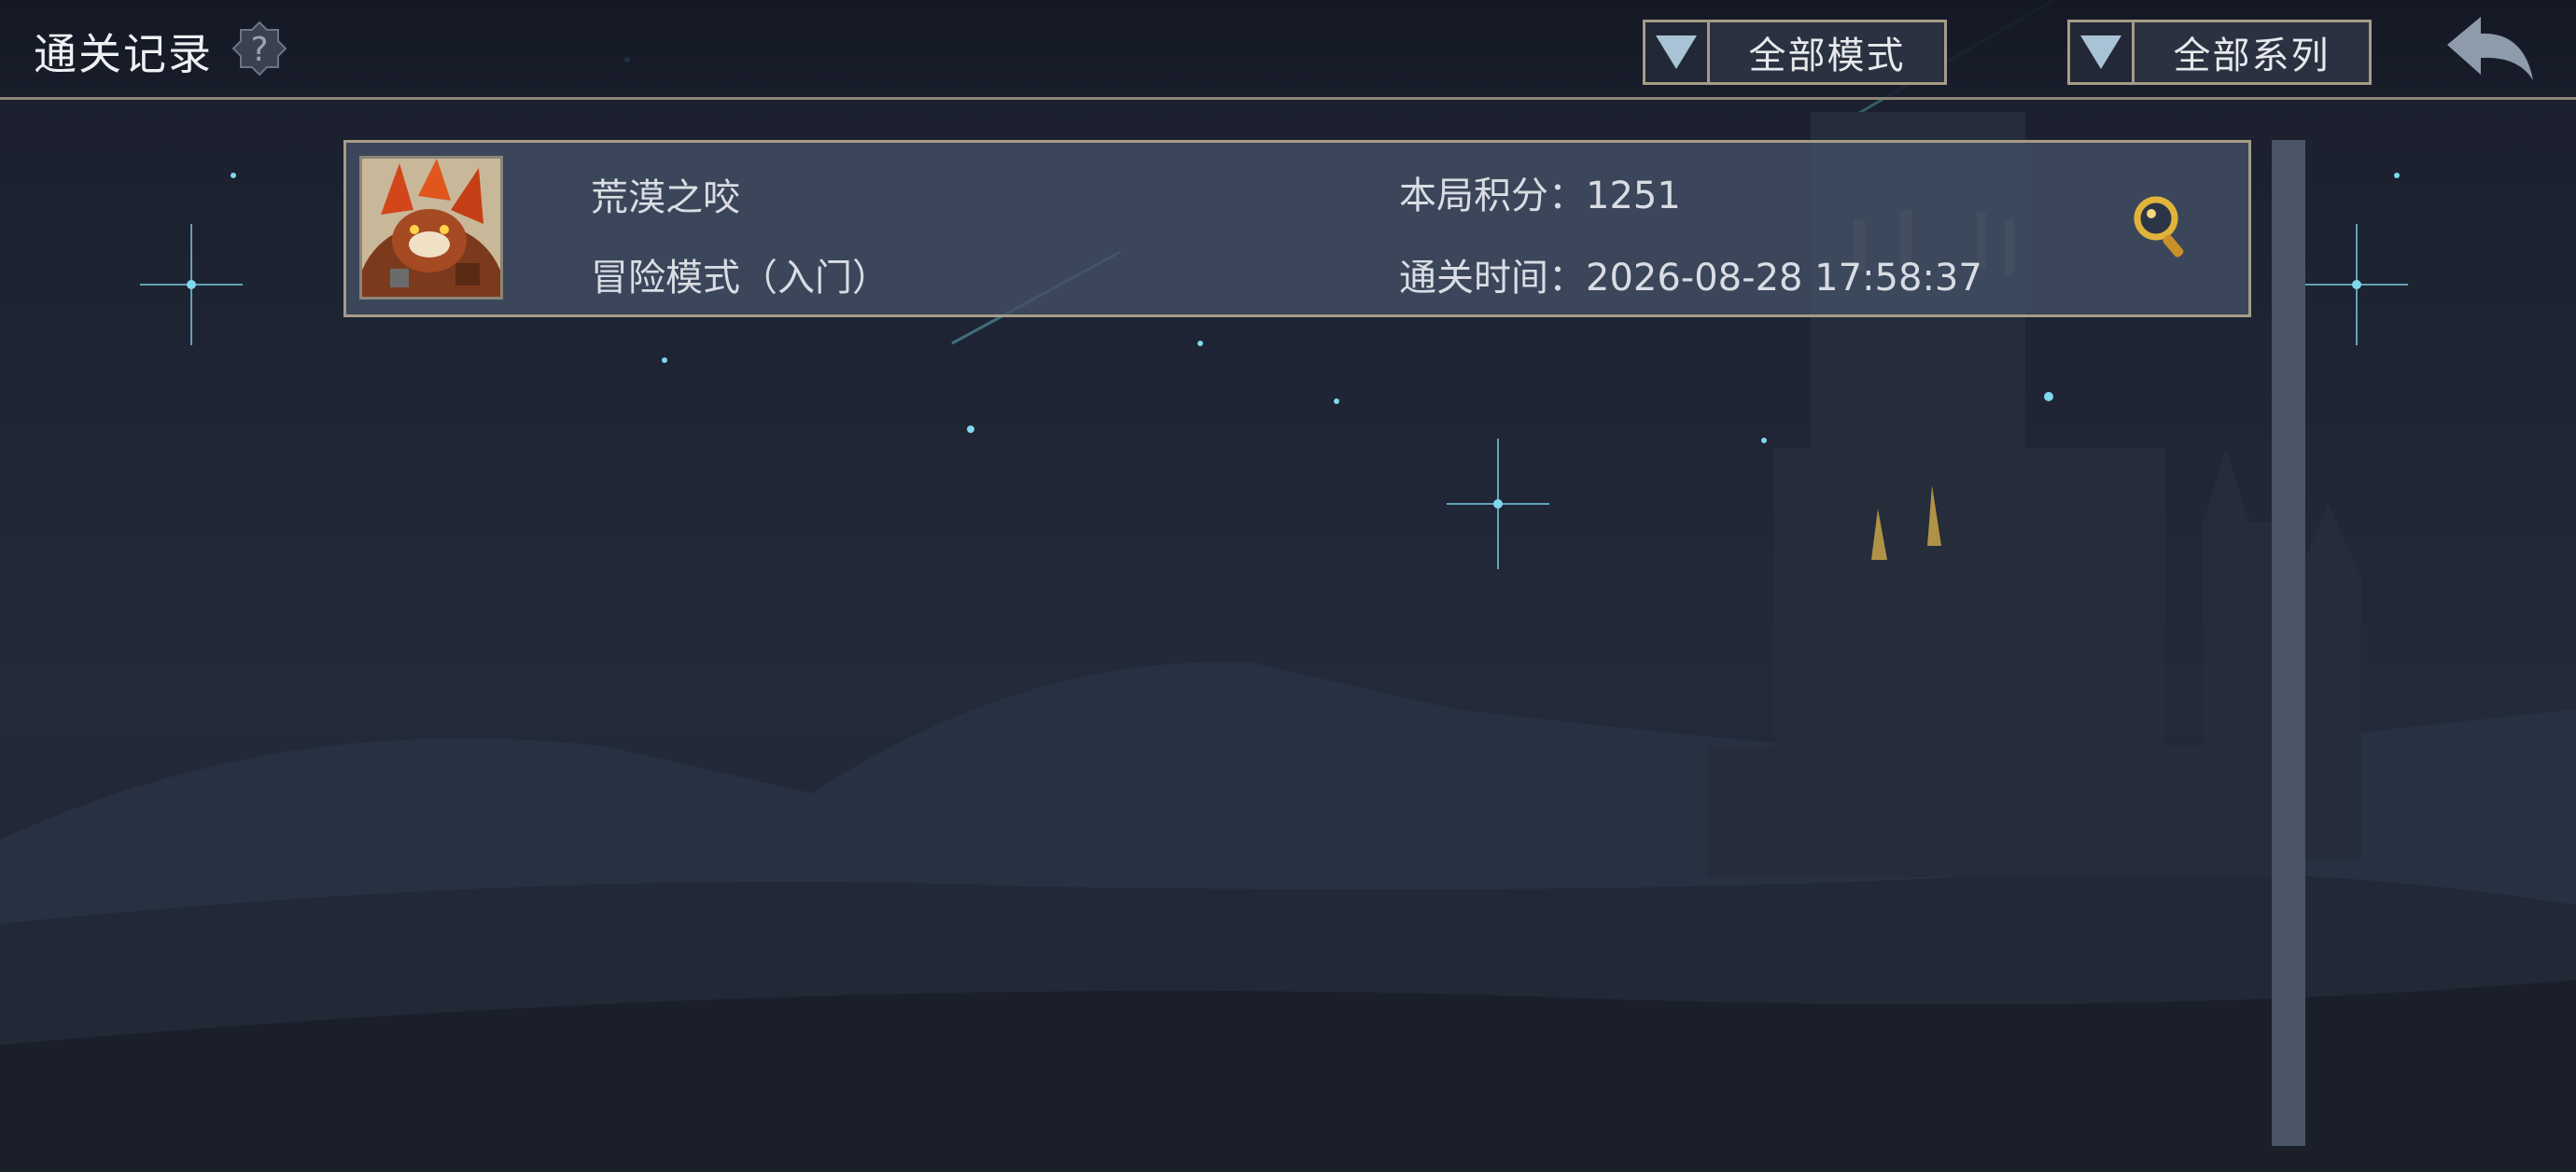 This screenshot has height=1172, width=2576. What do you see at coordinates (1784, 278) in the screenshot?
I see `time-value: 2026-08-28 17:58:37` at bounding box center [1784, 278].